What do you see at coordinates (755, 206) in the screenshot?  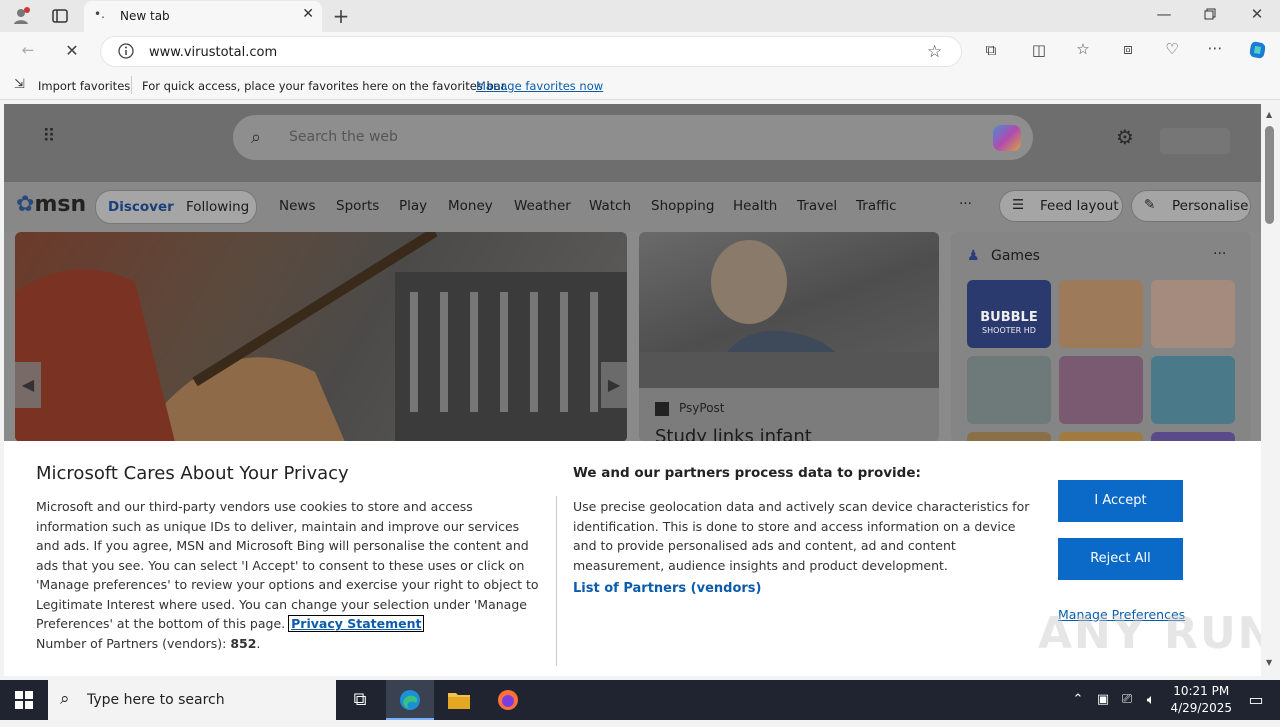 I see `nav-health: Health` at bounding box center [755, 206].